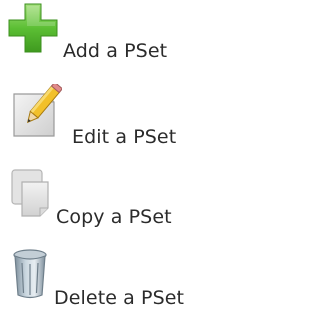 This screenshot has height=329, width=320. I want to click on edit-pset-label: Edit a PSet, so click(124, 137).